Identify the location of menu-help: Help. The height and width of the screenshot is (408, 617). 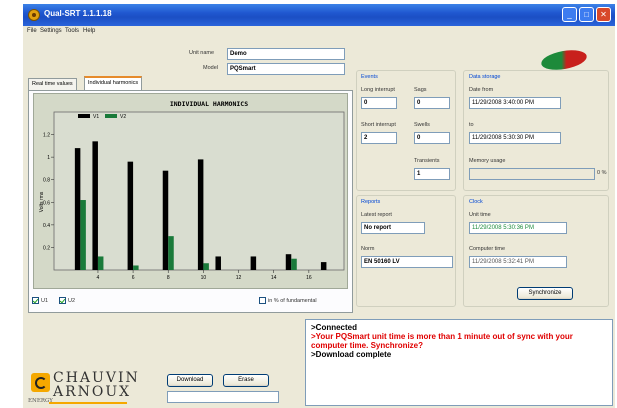
(89, 31).